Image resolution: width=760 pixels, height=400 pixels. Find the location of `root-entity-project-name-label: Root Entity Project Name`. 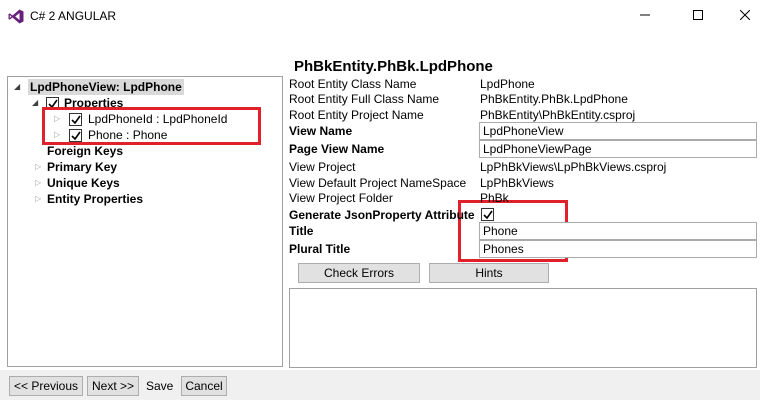

root-entity-project-name-label: Root Entity Project Name is located at coordinates (356, 115).